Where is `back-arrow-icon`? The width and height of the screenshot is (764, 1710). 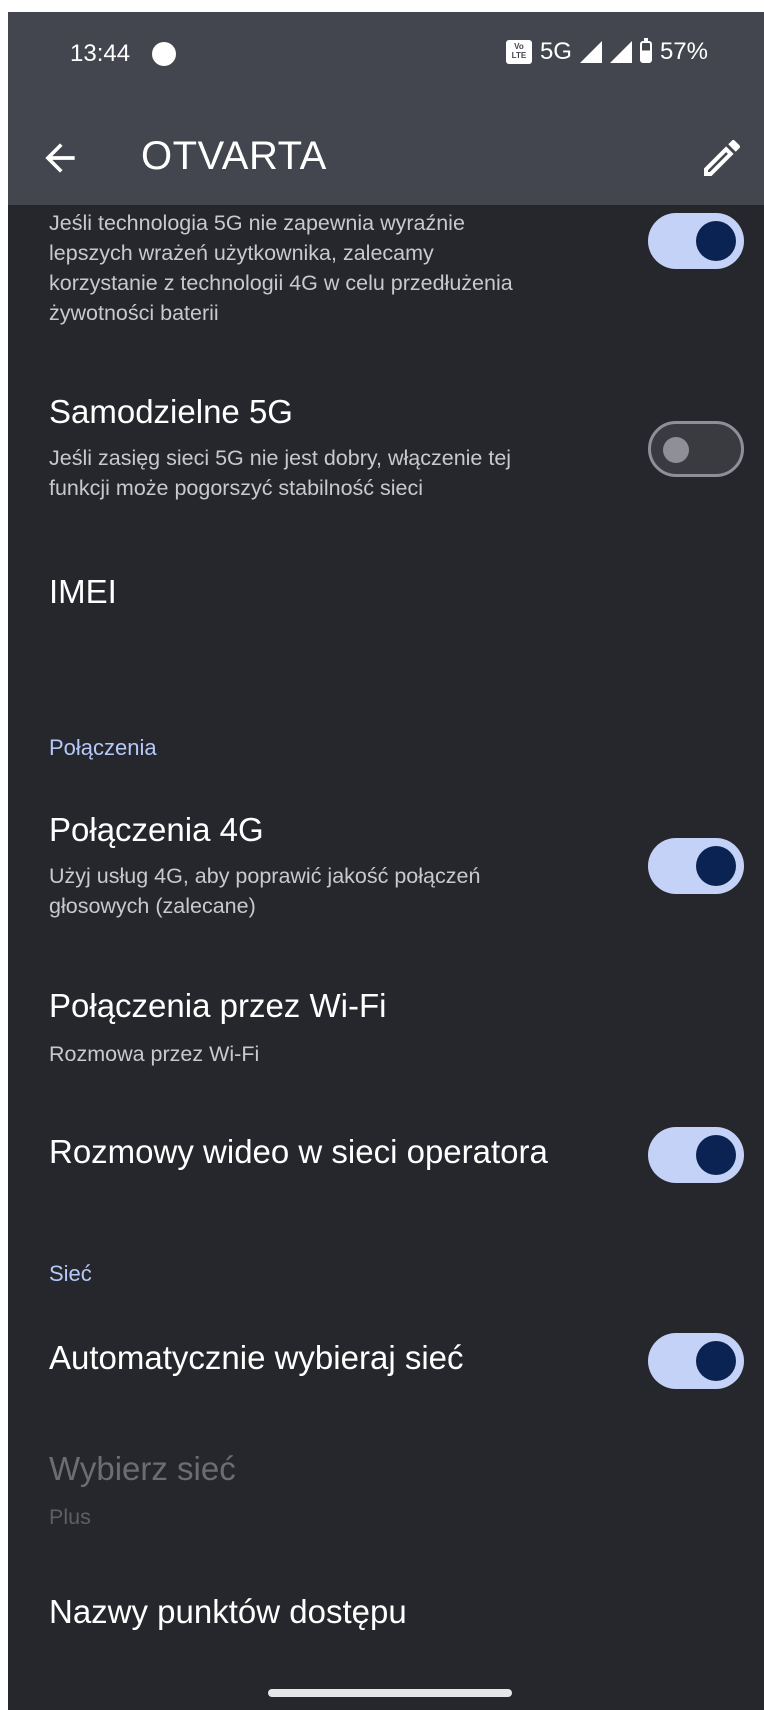
back-arrow-icon is located at coordinates (60, 158).